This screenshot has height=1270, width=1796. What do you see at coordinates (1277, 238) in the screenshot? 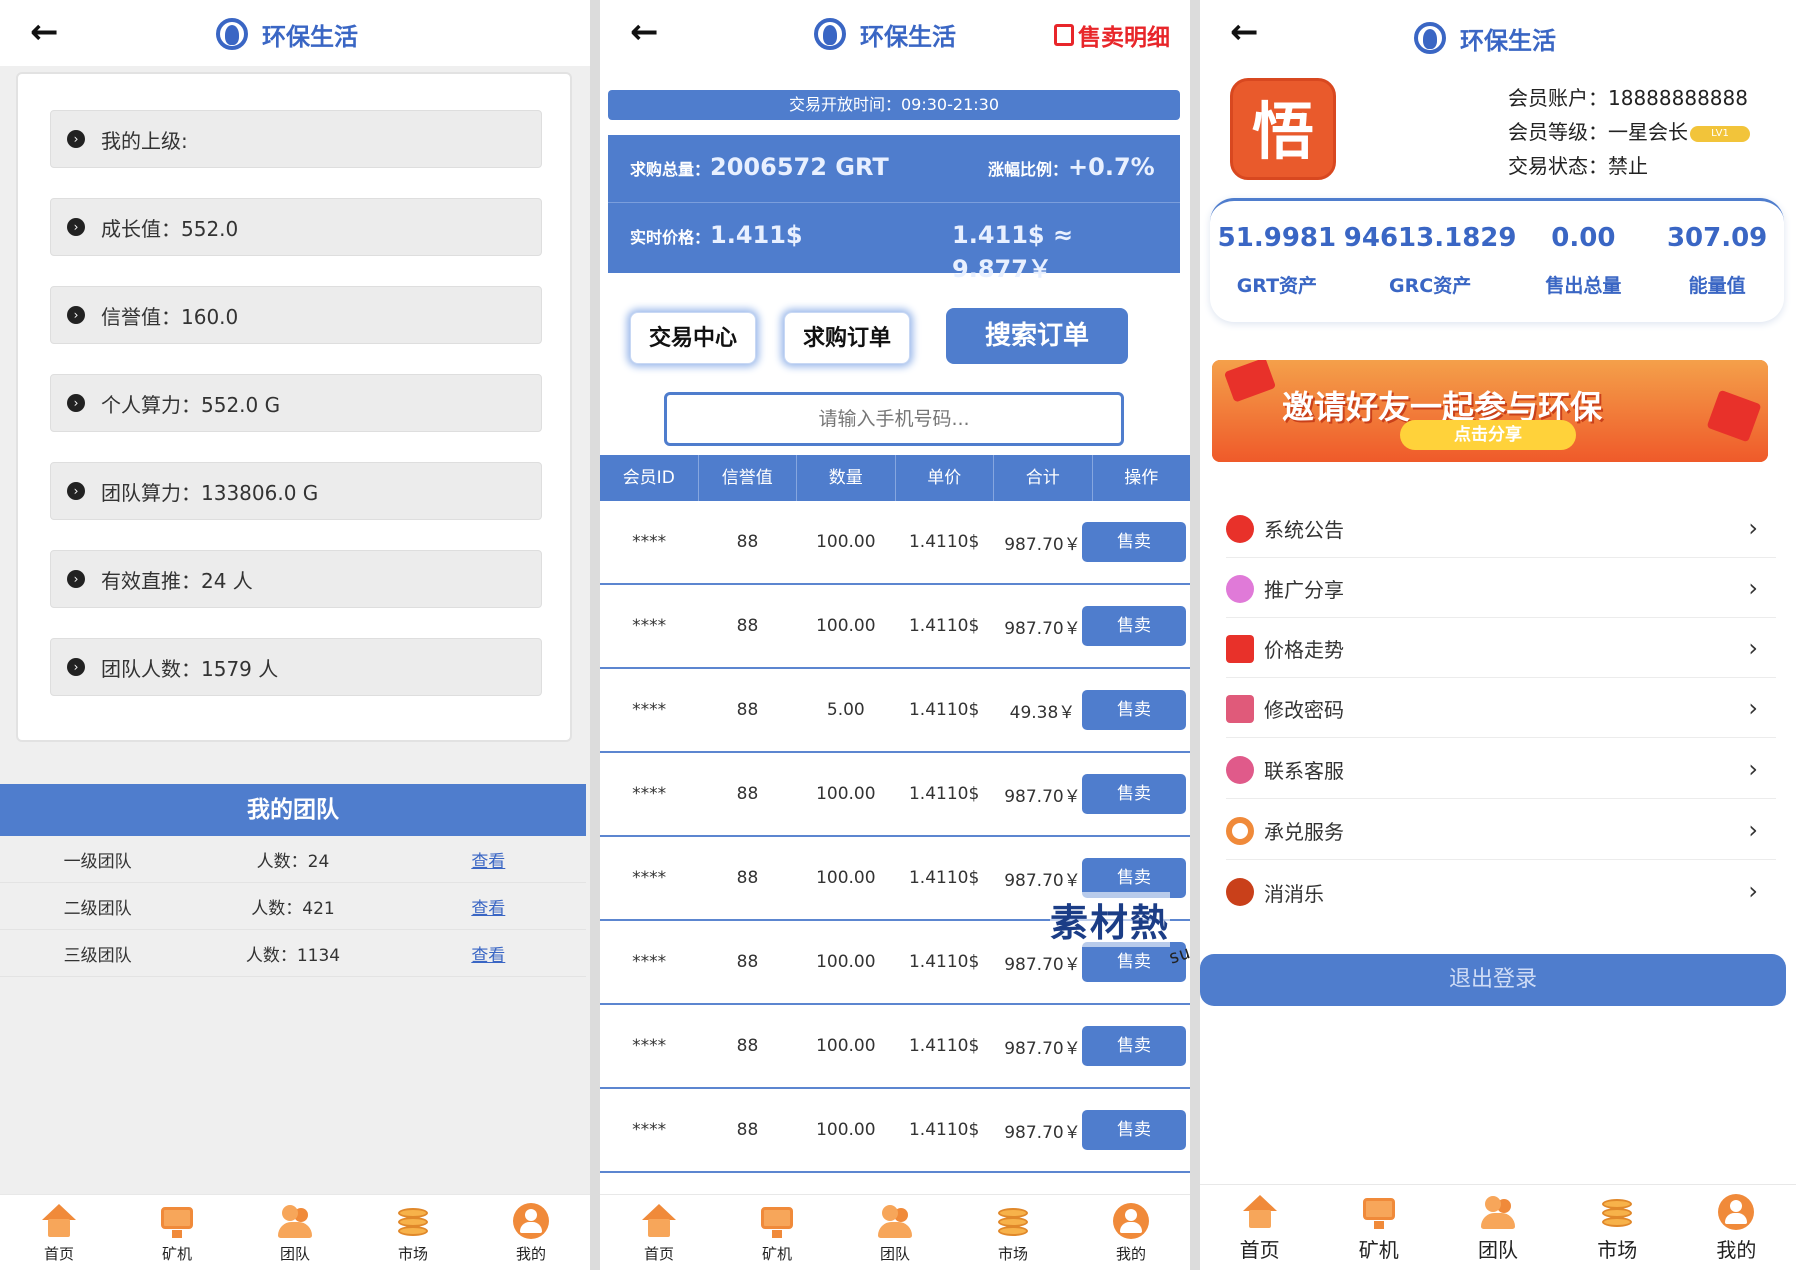
I see `asset-value: 51.9981` at bounding box center [1277, 238].